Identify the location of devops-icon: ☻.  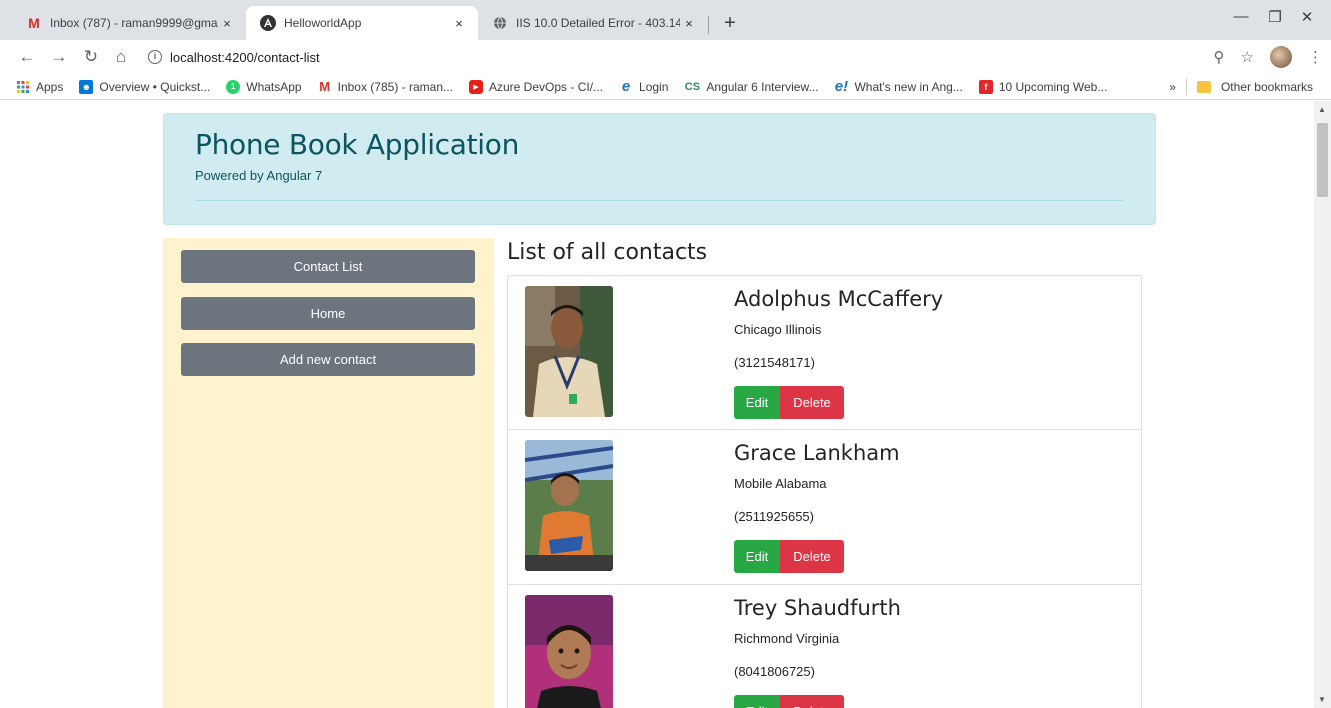
(86, 86).